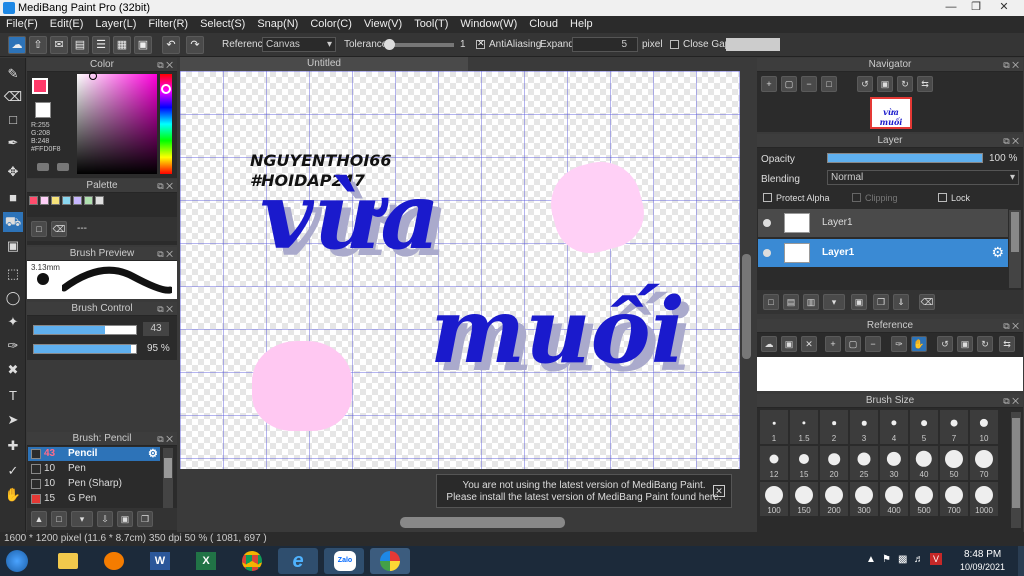 The width and height of the screenshot is (1024, 576). I want to click on add-brush-icon: ▲, so click(39, 519).